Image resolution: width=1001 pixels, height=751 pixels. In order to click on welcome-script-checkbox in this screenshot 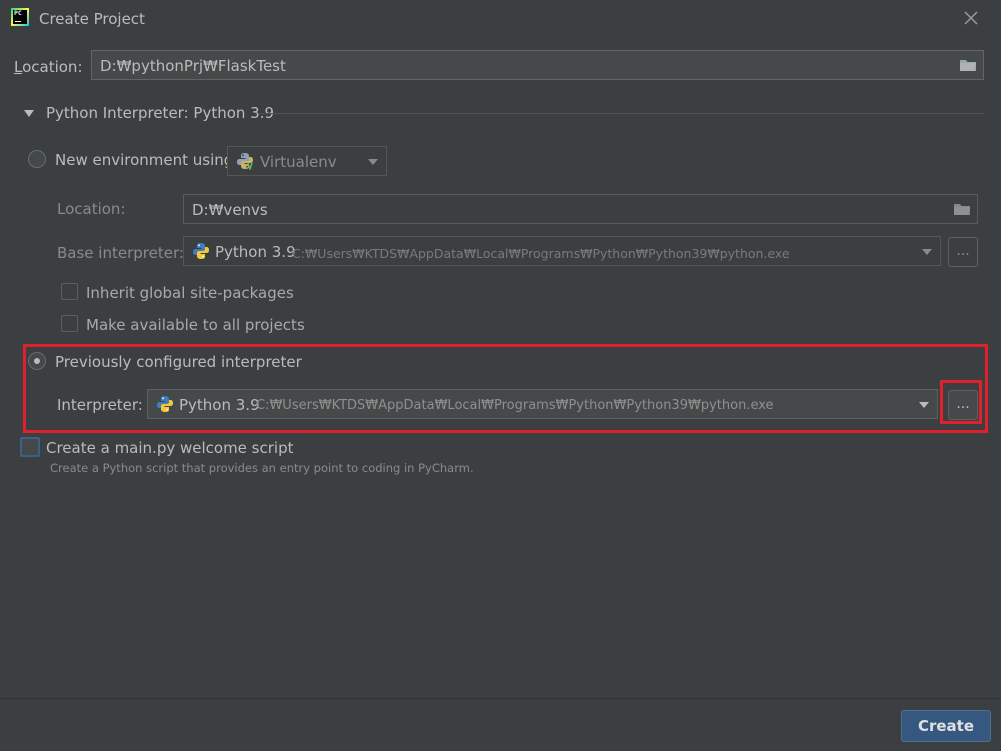, I will do `click(30, 447)`.